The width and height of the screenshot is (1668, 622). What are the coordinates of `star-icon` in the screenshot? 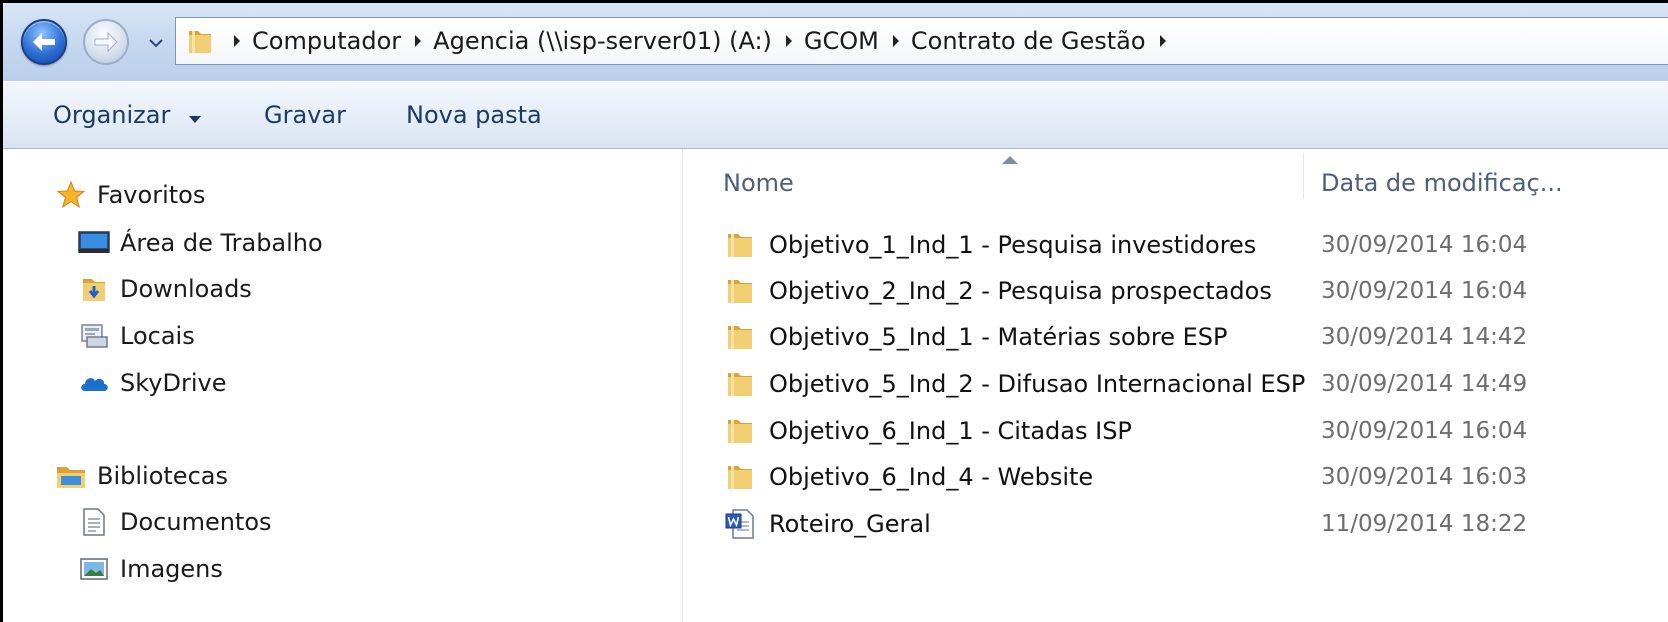 It's located at (71, 195).